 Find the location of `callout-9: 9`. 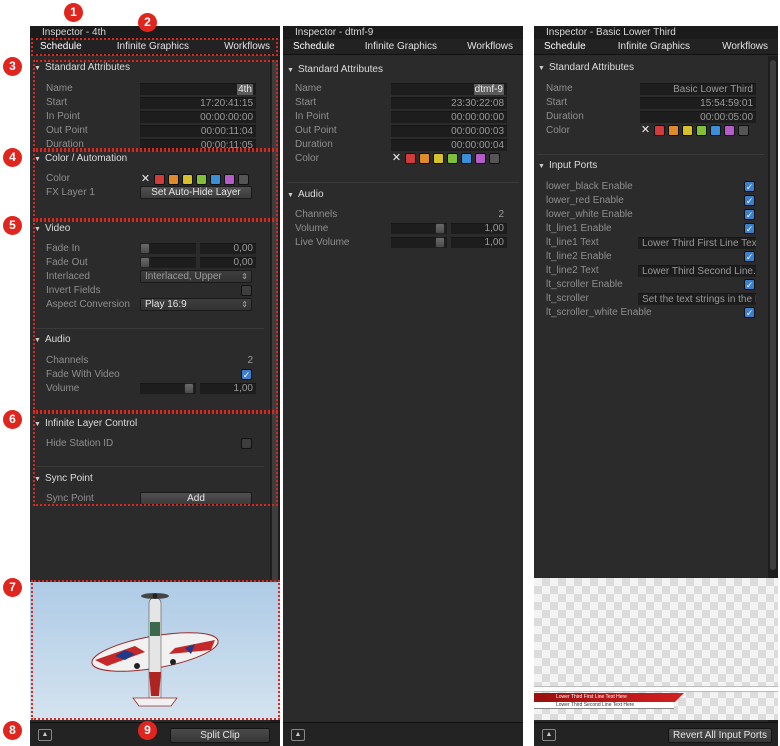

callout-9: 9 is located at coordinates (147, 730).